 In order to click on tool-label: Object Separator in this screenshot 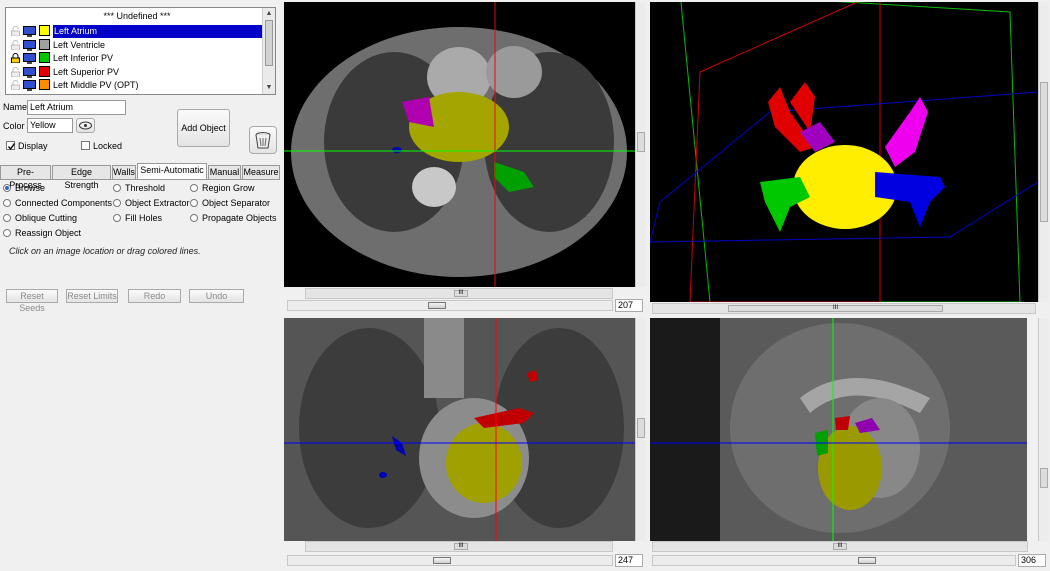, I will do `click(236, 203)`.